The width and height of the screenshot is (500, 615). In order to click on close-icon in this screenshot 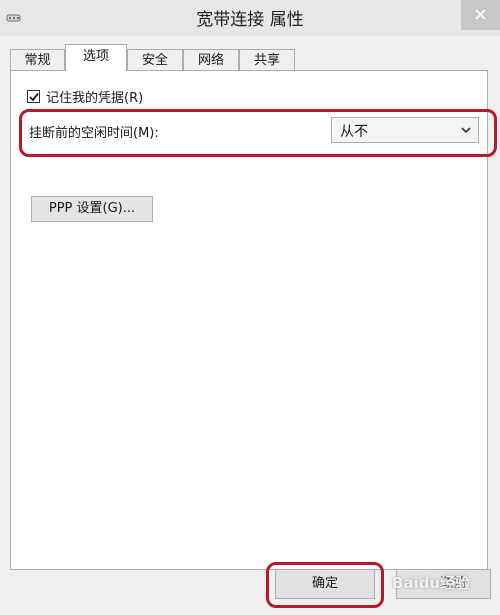, I will do `click(480, 14)`.